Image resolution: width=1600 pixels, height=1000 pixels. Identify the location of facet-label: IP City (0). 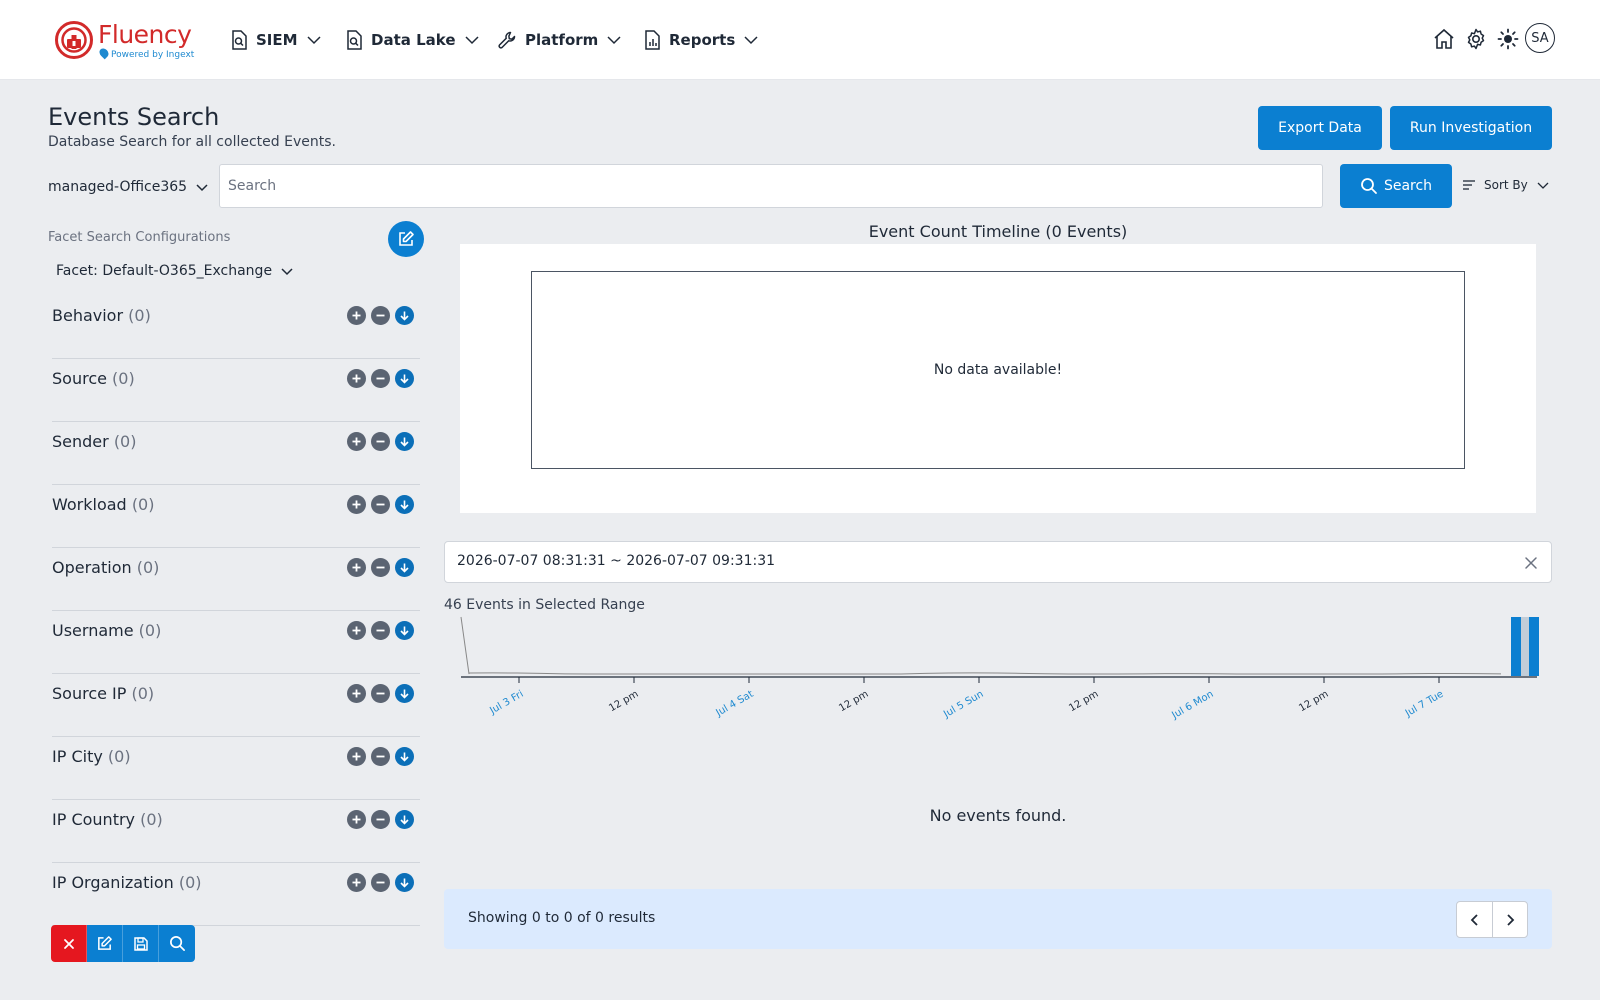
(91, 756).